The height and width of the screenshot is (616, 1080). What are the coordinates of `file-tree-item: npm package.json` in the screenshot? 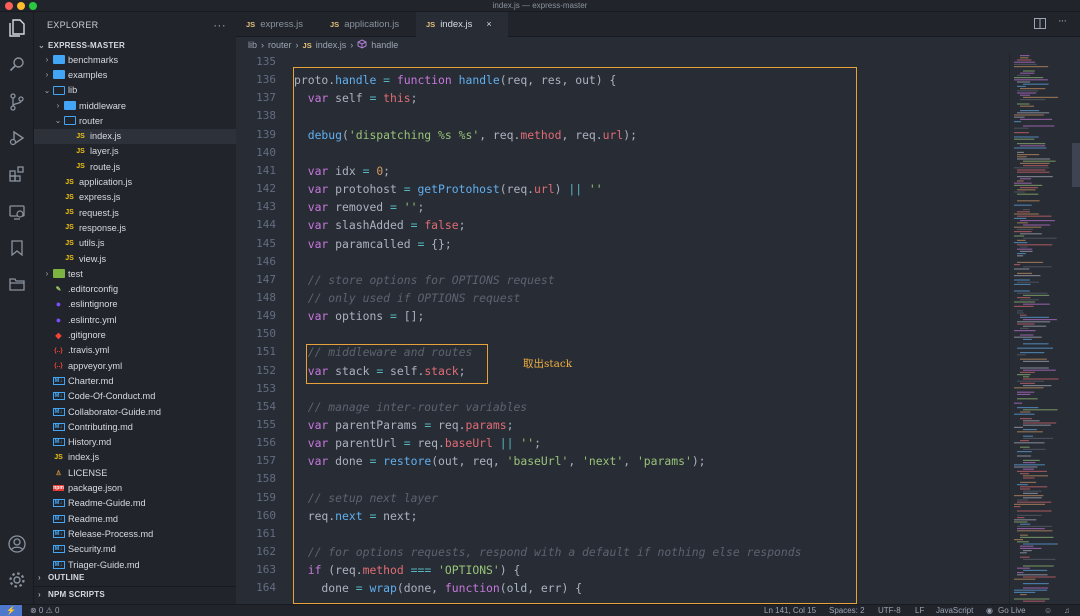 It's located at (135, 487).